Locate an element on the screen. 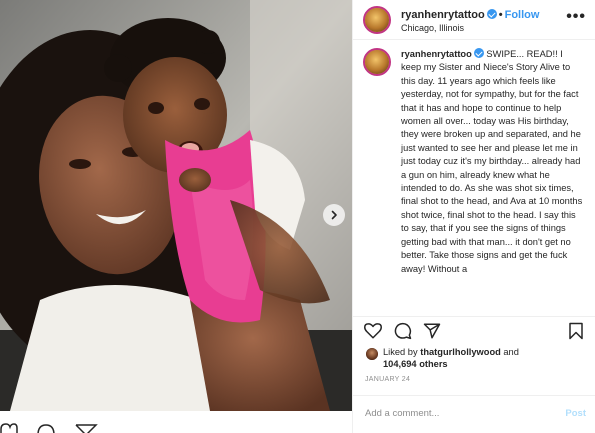 Image resolution: width=595 pixels, height=433 pixels. caption-username: ryanhenrytattoo is located at coordinates (436, 54).